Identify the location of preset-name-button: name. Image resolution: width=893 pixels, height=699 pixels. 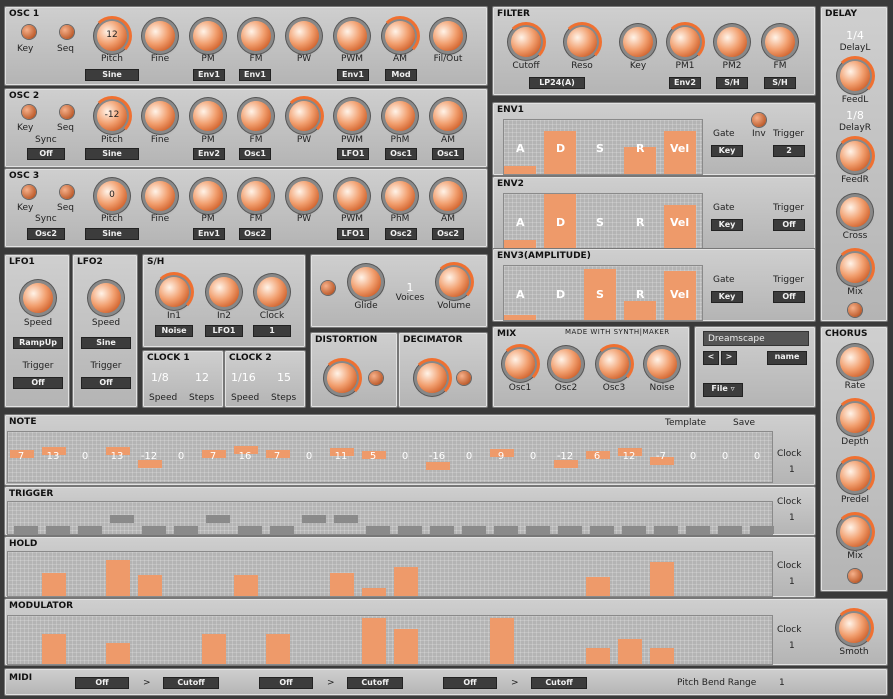
(787, 358).